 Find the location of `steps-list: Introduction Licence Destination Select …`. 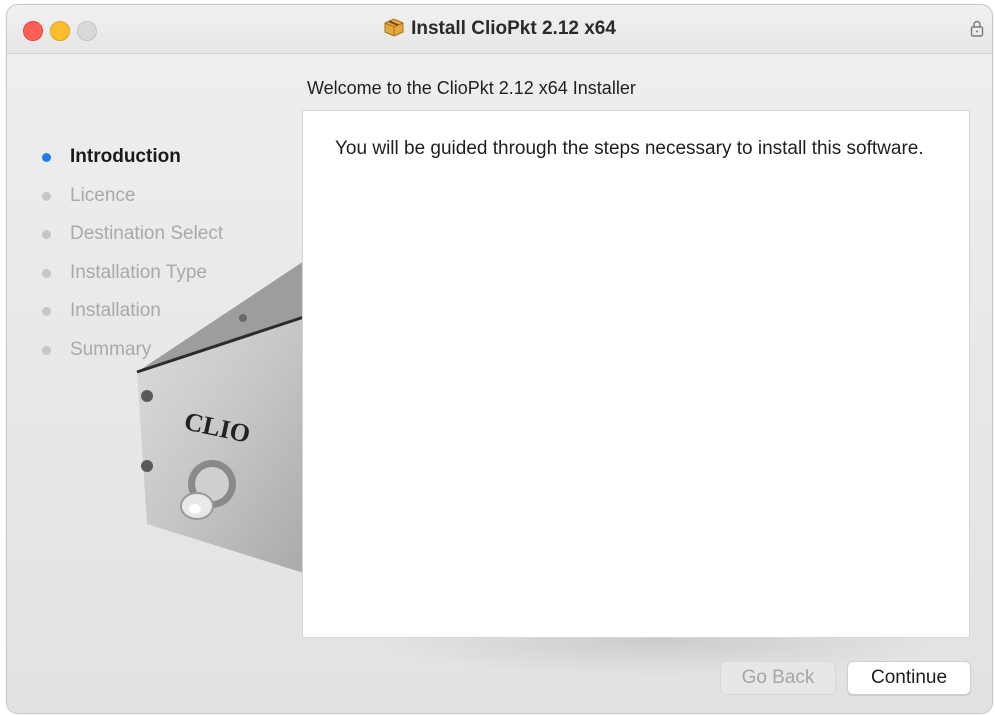

steps-list: Introduction Licence Destination Select … is located at coordinates (131, 259).